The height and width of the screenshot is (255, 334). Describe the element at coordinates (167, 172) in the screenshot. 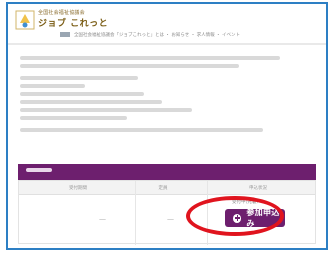

I see `section-header` at that location.